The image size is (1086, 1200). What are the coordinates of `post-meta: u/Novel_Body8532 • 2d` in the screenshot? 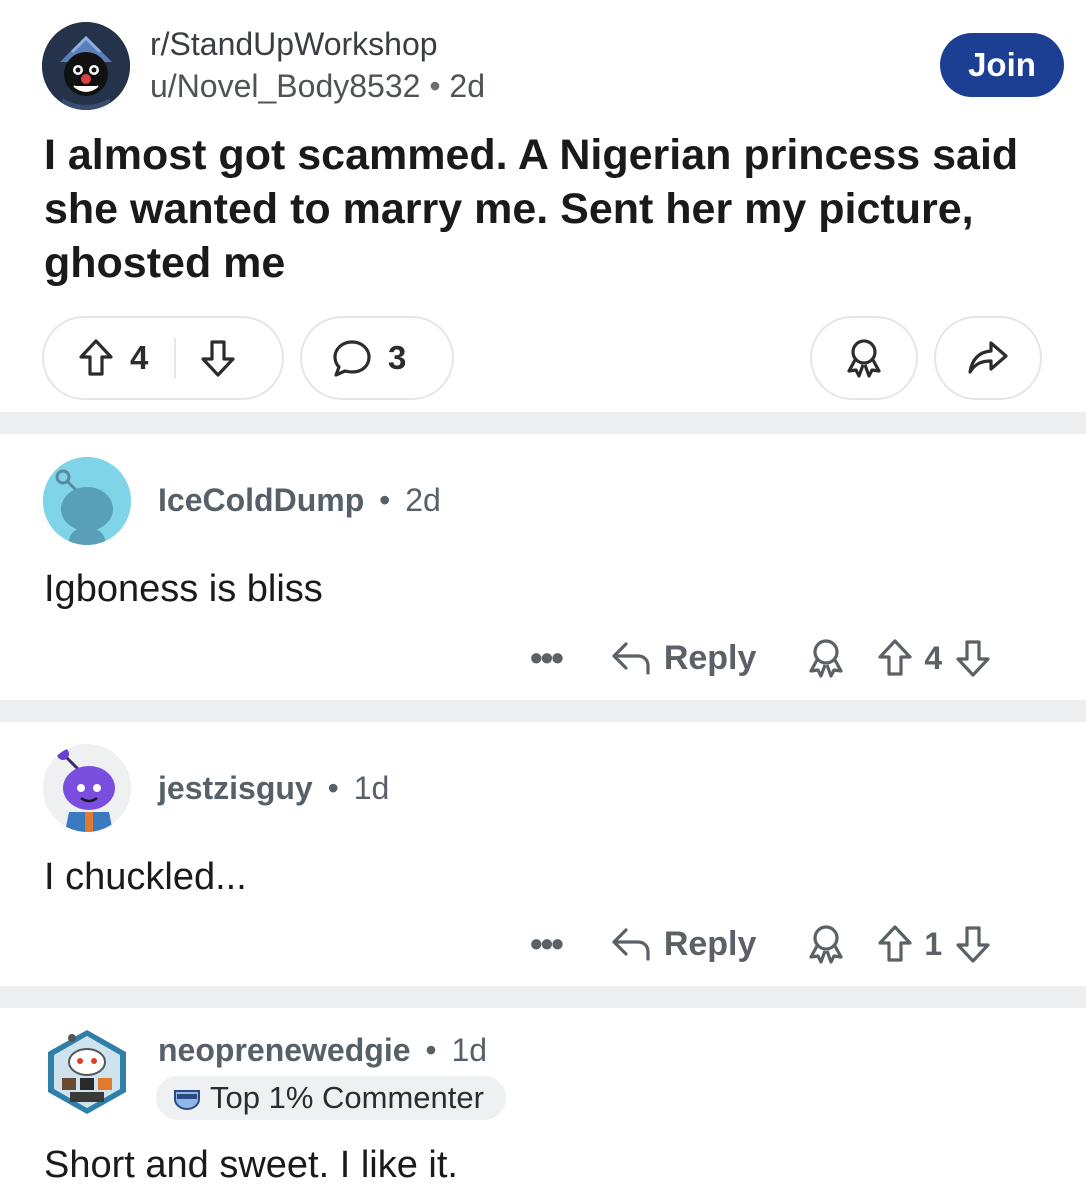 It's located at (317, 86).